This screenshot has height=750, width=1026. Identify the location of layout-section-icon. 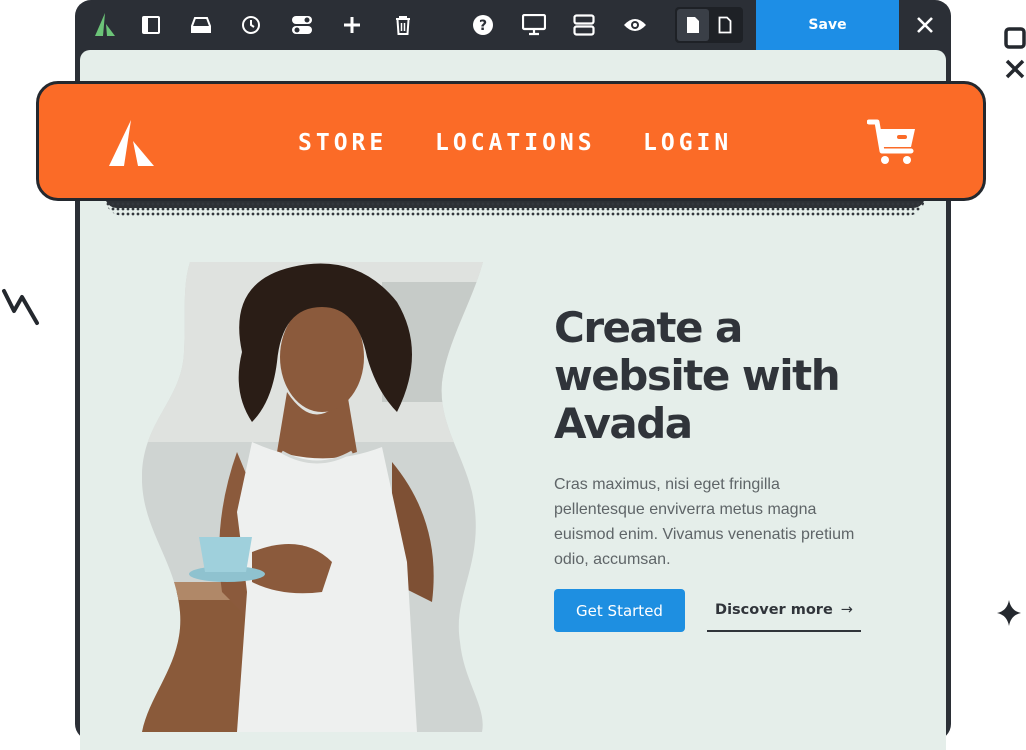
(201, 25).